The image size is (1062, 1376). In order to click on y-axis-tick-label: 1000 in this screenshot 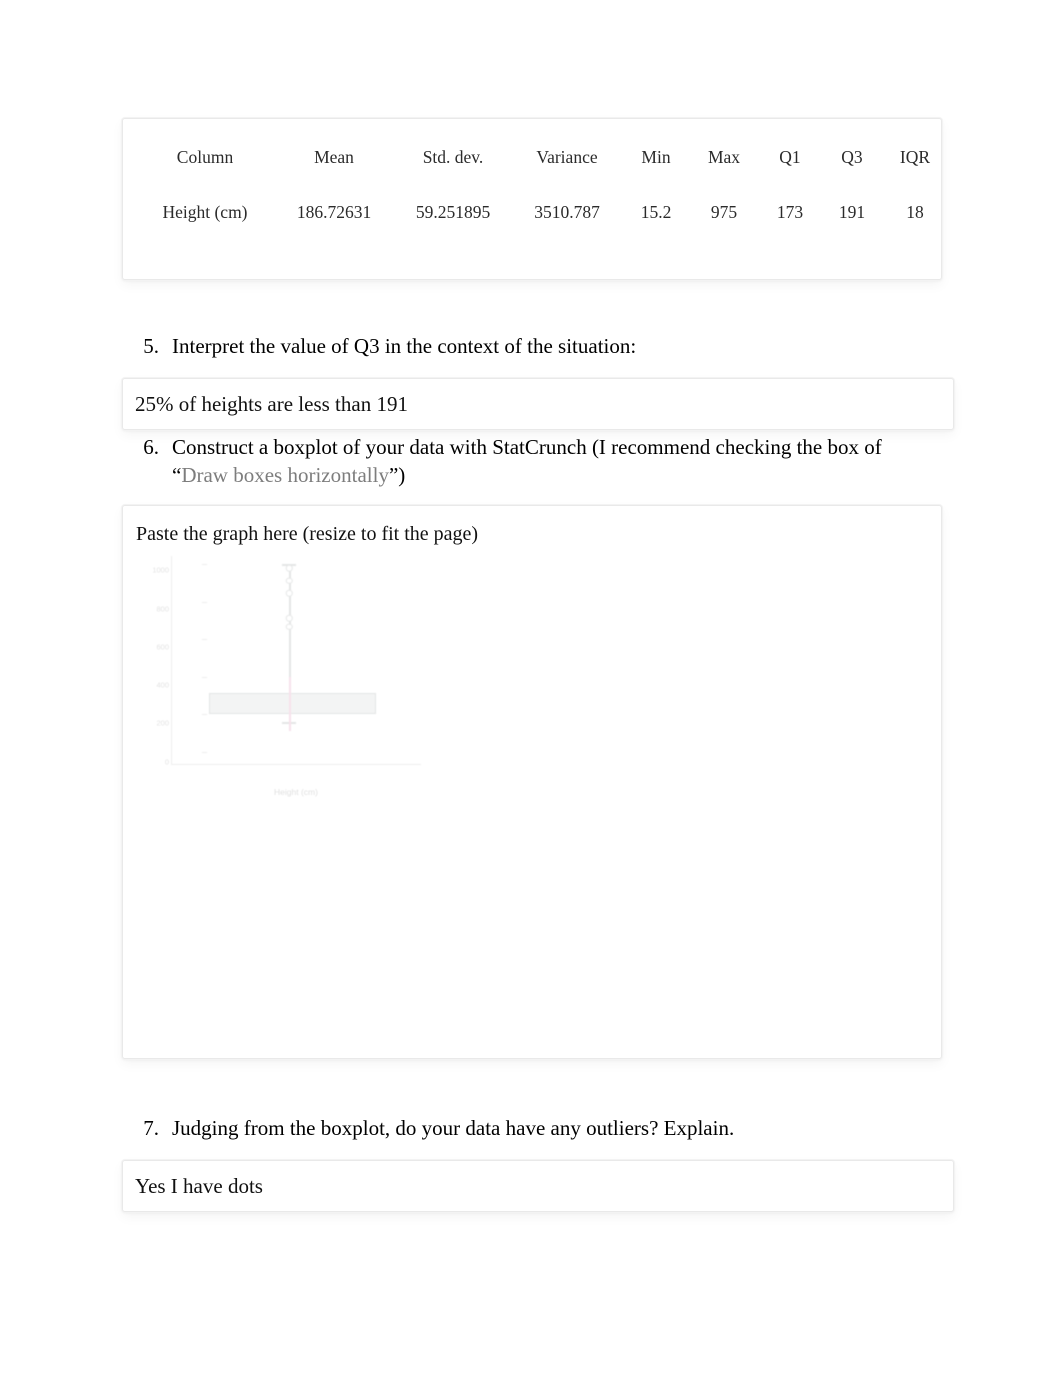, I will do `click(160, 570)`.